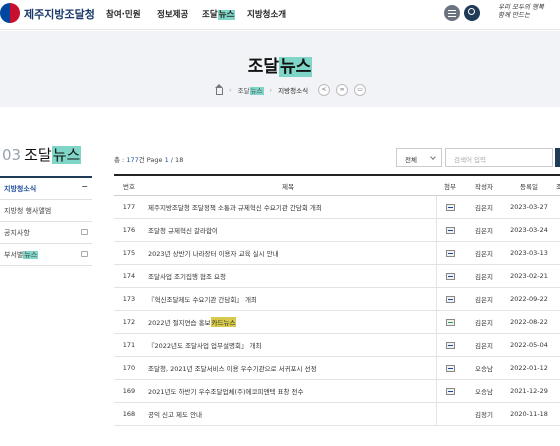  Describe the element at coordinates (132, 160) in the screenshot. I see `total-number: 177` at that location.